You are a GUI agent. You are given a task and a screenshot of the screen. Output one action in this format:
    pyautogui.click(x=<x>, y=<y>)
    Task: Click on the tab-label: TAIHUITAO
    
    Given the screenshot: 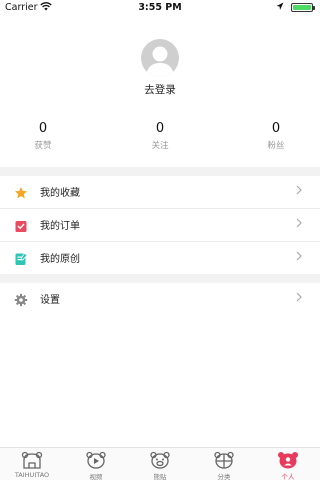 What is the action you would take?
    pyautogui.click(x=32, y=475)
    